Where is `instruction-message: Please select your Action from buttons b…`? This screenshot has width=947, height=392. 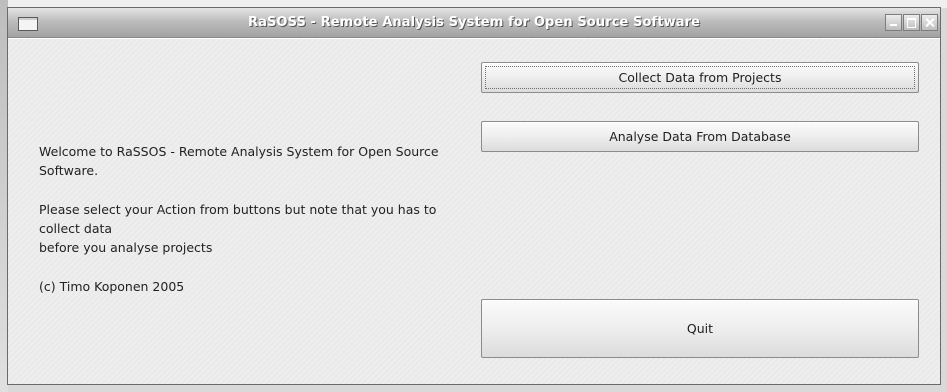
instruction-message: Please select your Action from buttons b… is located at coordinates (238, 219).